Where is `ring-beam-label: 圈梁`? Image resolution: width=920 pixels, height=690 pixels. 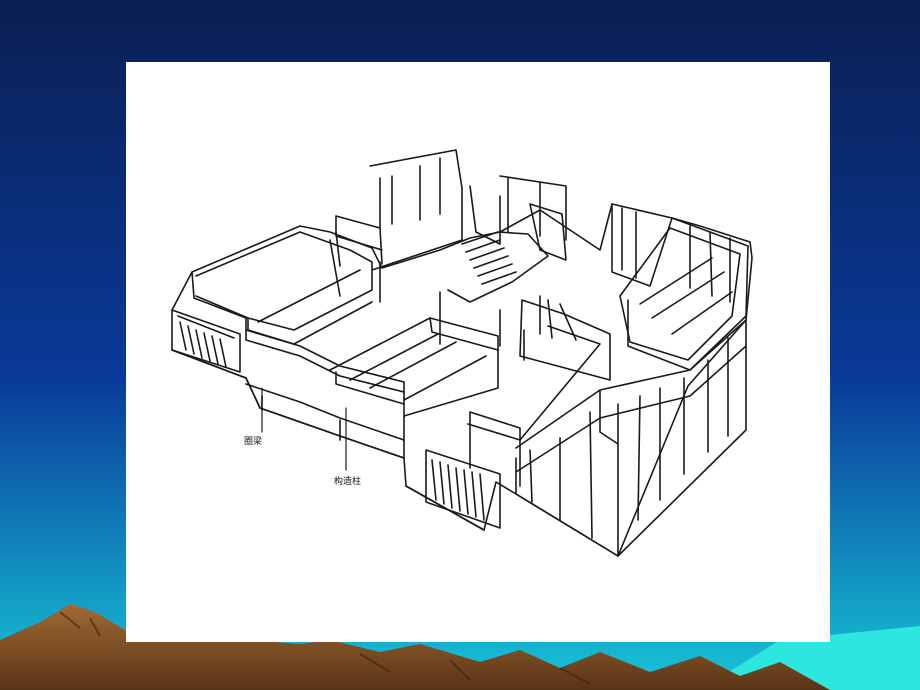
ring-beam-label: 圈梁 is located at coordinates (253, 441).